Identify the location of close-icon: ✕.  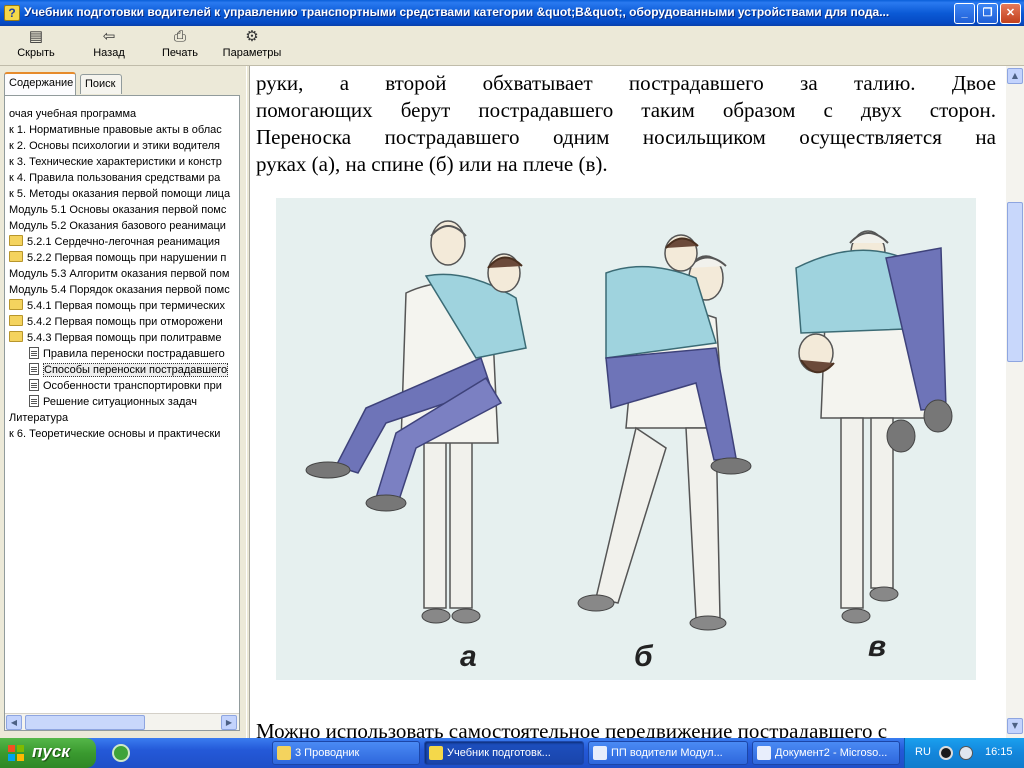
(1010, 13).